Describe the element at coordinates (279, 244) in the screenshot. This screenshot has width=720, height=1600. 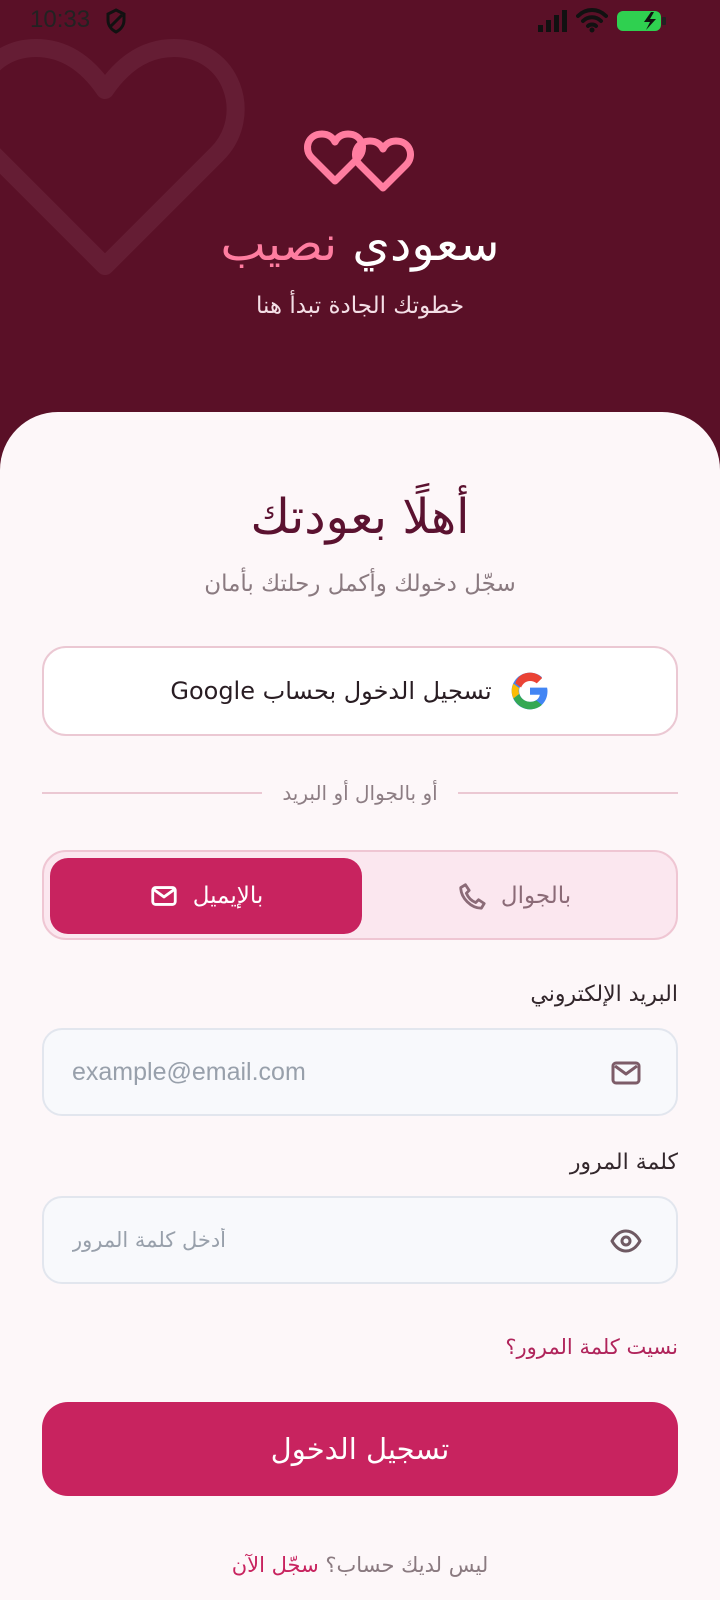
I see `brand-accent-text: نصيب` at that location.